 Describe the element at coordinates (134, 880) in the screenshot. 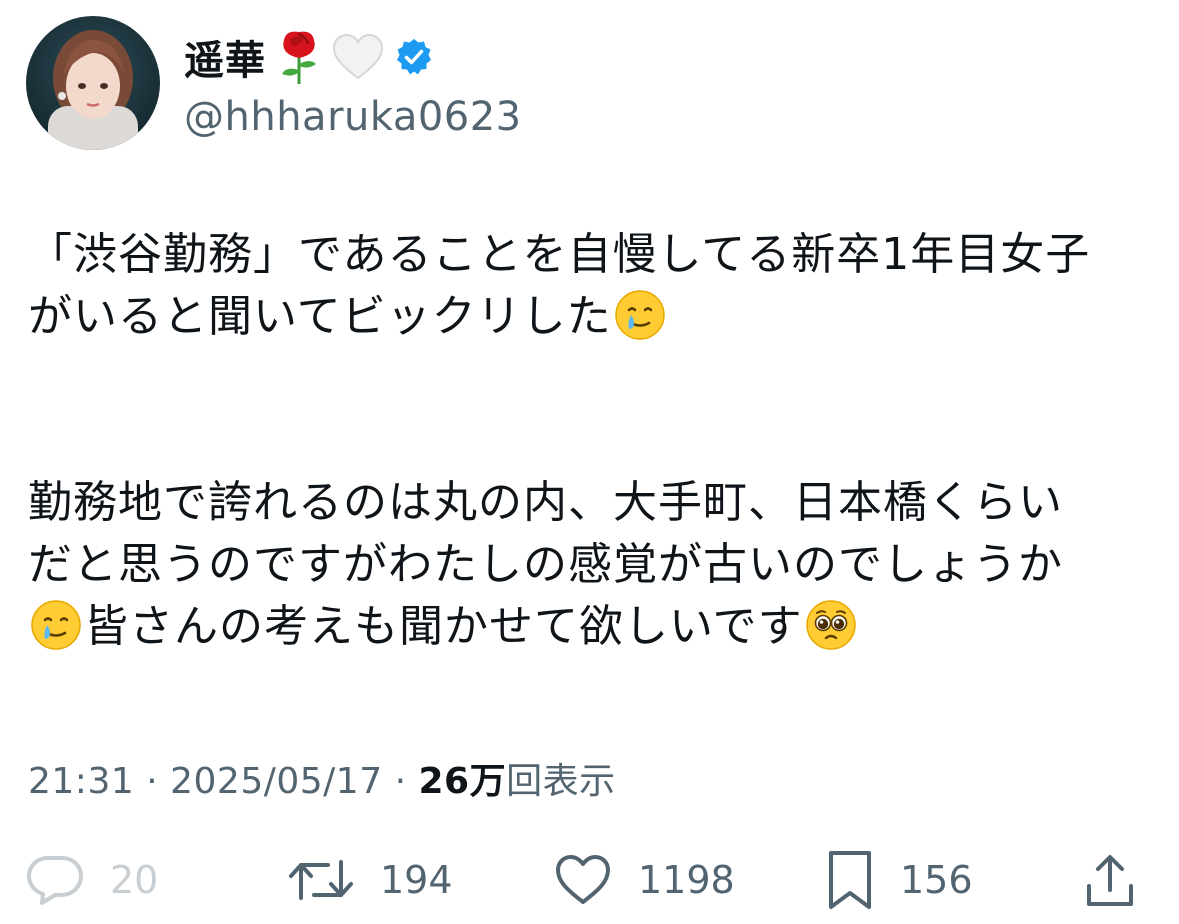

I see `reply-count: 20` at that location.